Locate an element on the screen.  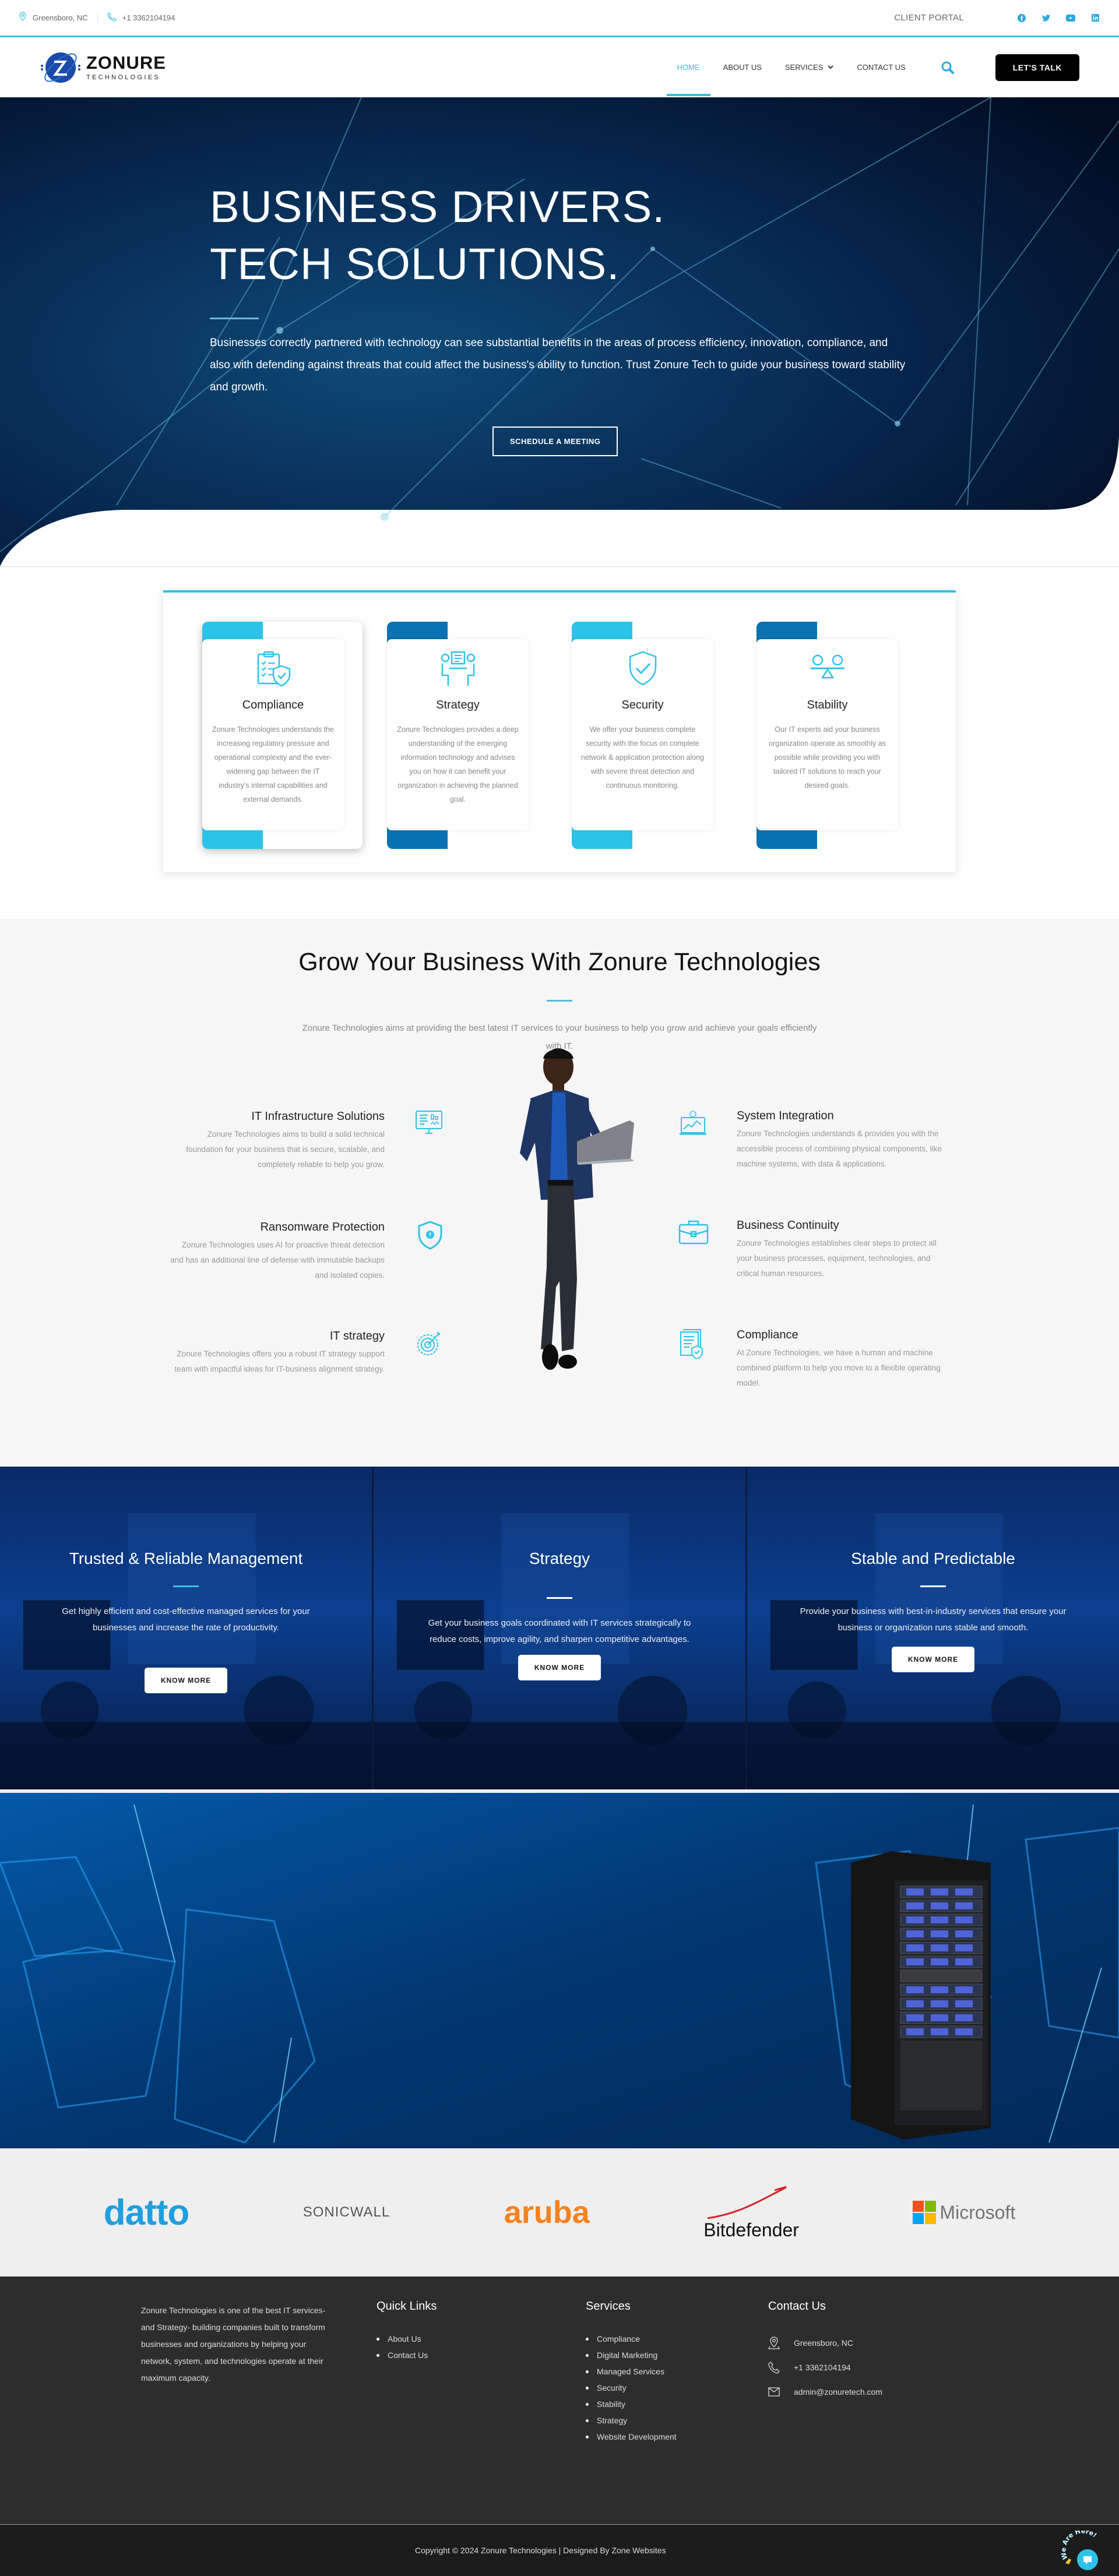
nav-item-contact-us: CONTACT US is located at coordinates (881, 67).